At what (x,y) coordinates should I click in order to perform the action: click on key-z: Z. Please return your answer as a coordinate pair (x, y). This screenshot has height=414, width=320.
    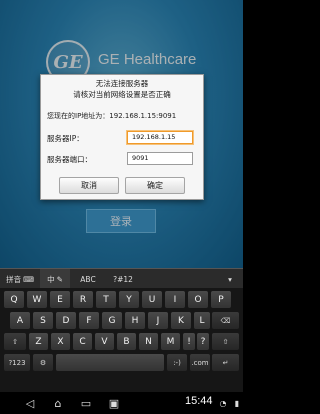
    Looking at the image, I should click on (38, 341).